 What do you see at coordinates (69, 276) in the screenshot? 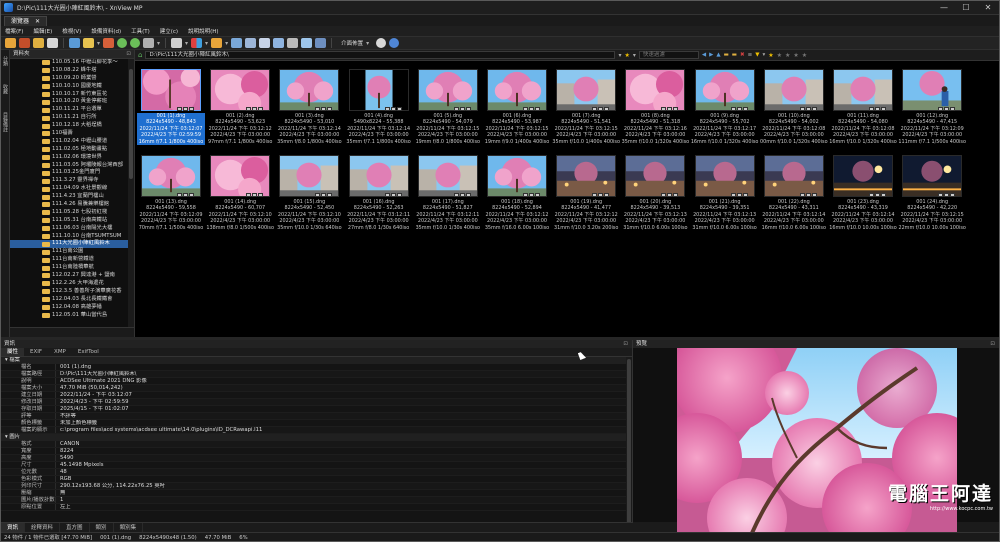
I see `folder-tree-item: ▶ 112.02.27 興達港 + 鹽南` at bounding box center [69, 276].